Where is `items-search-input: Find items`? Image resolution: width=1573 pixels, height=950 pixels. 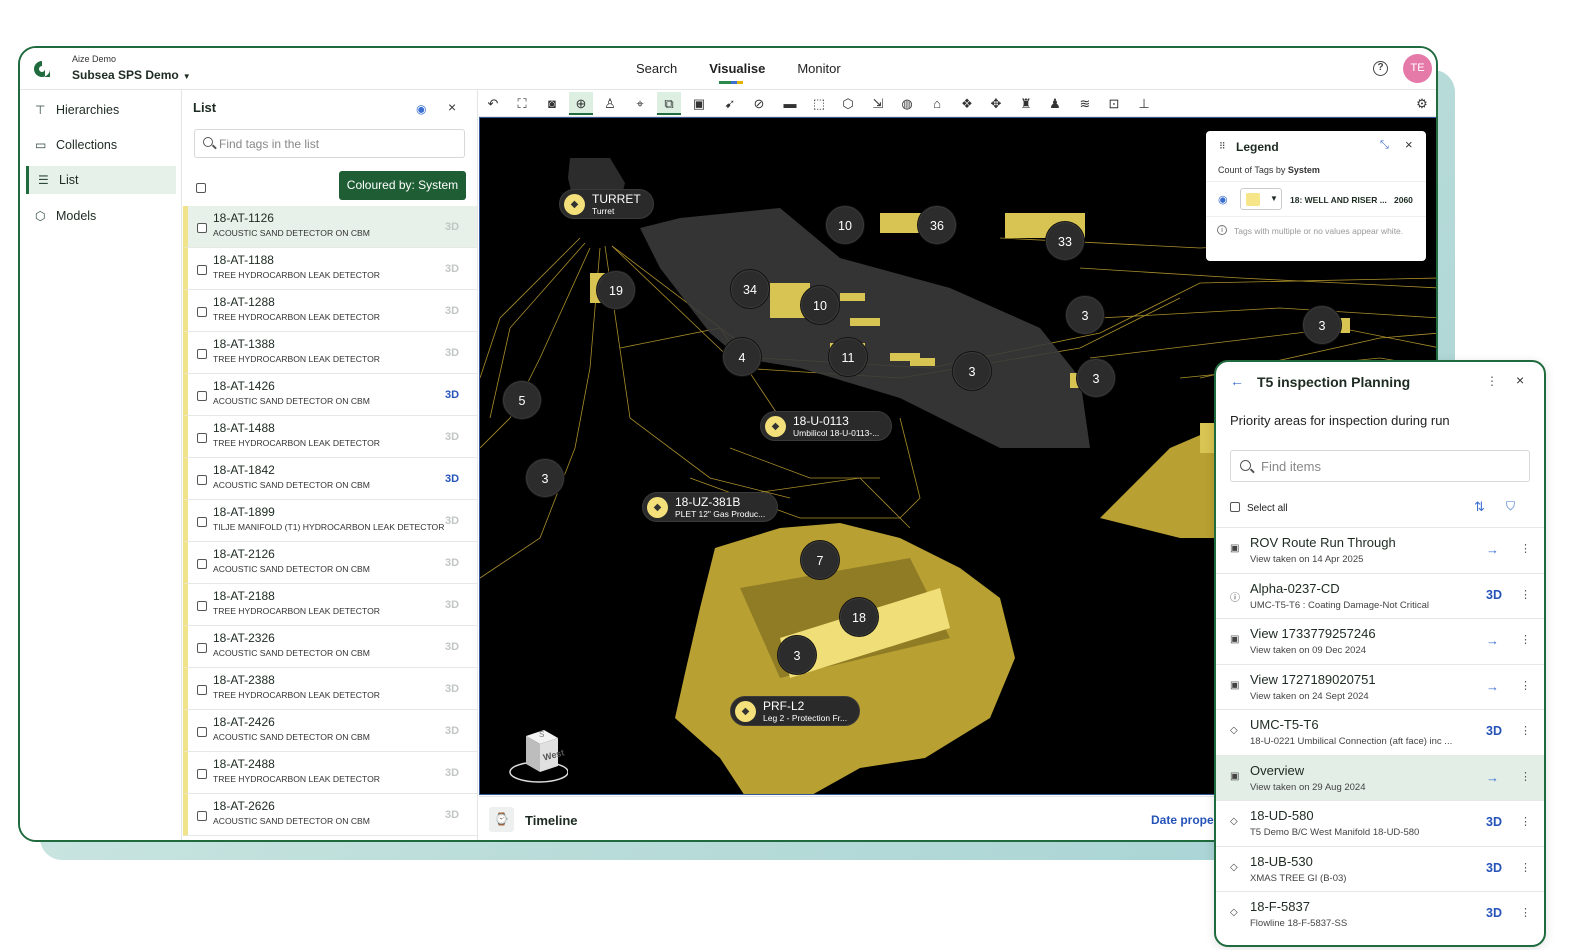 items-search-input: Find items is located at coordinates (1380, 466).